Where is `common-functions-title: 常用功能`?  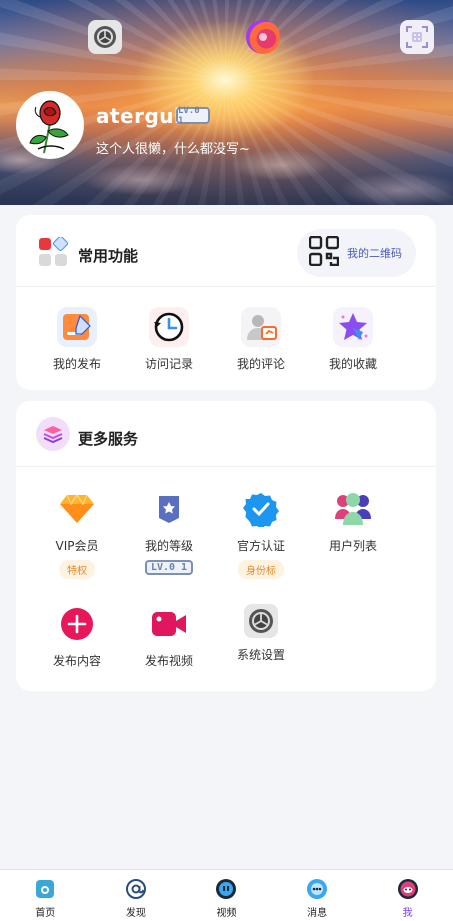 common-functions-title: 常用功能 is located at coordinates (108, 256).